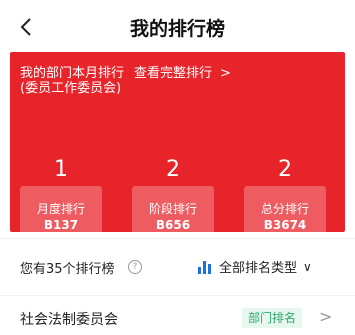 The height and width of the screenshot is (335, 355). I want to click on page-title: 我的排行榜, so click(177, 29).